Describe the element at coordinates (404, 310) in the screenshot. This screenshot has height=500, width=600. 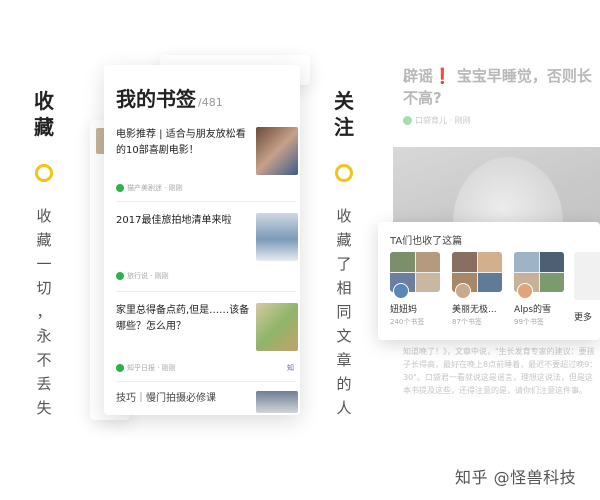
I see `user-name: 妞妞妈` at that location.